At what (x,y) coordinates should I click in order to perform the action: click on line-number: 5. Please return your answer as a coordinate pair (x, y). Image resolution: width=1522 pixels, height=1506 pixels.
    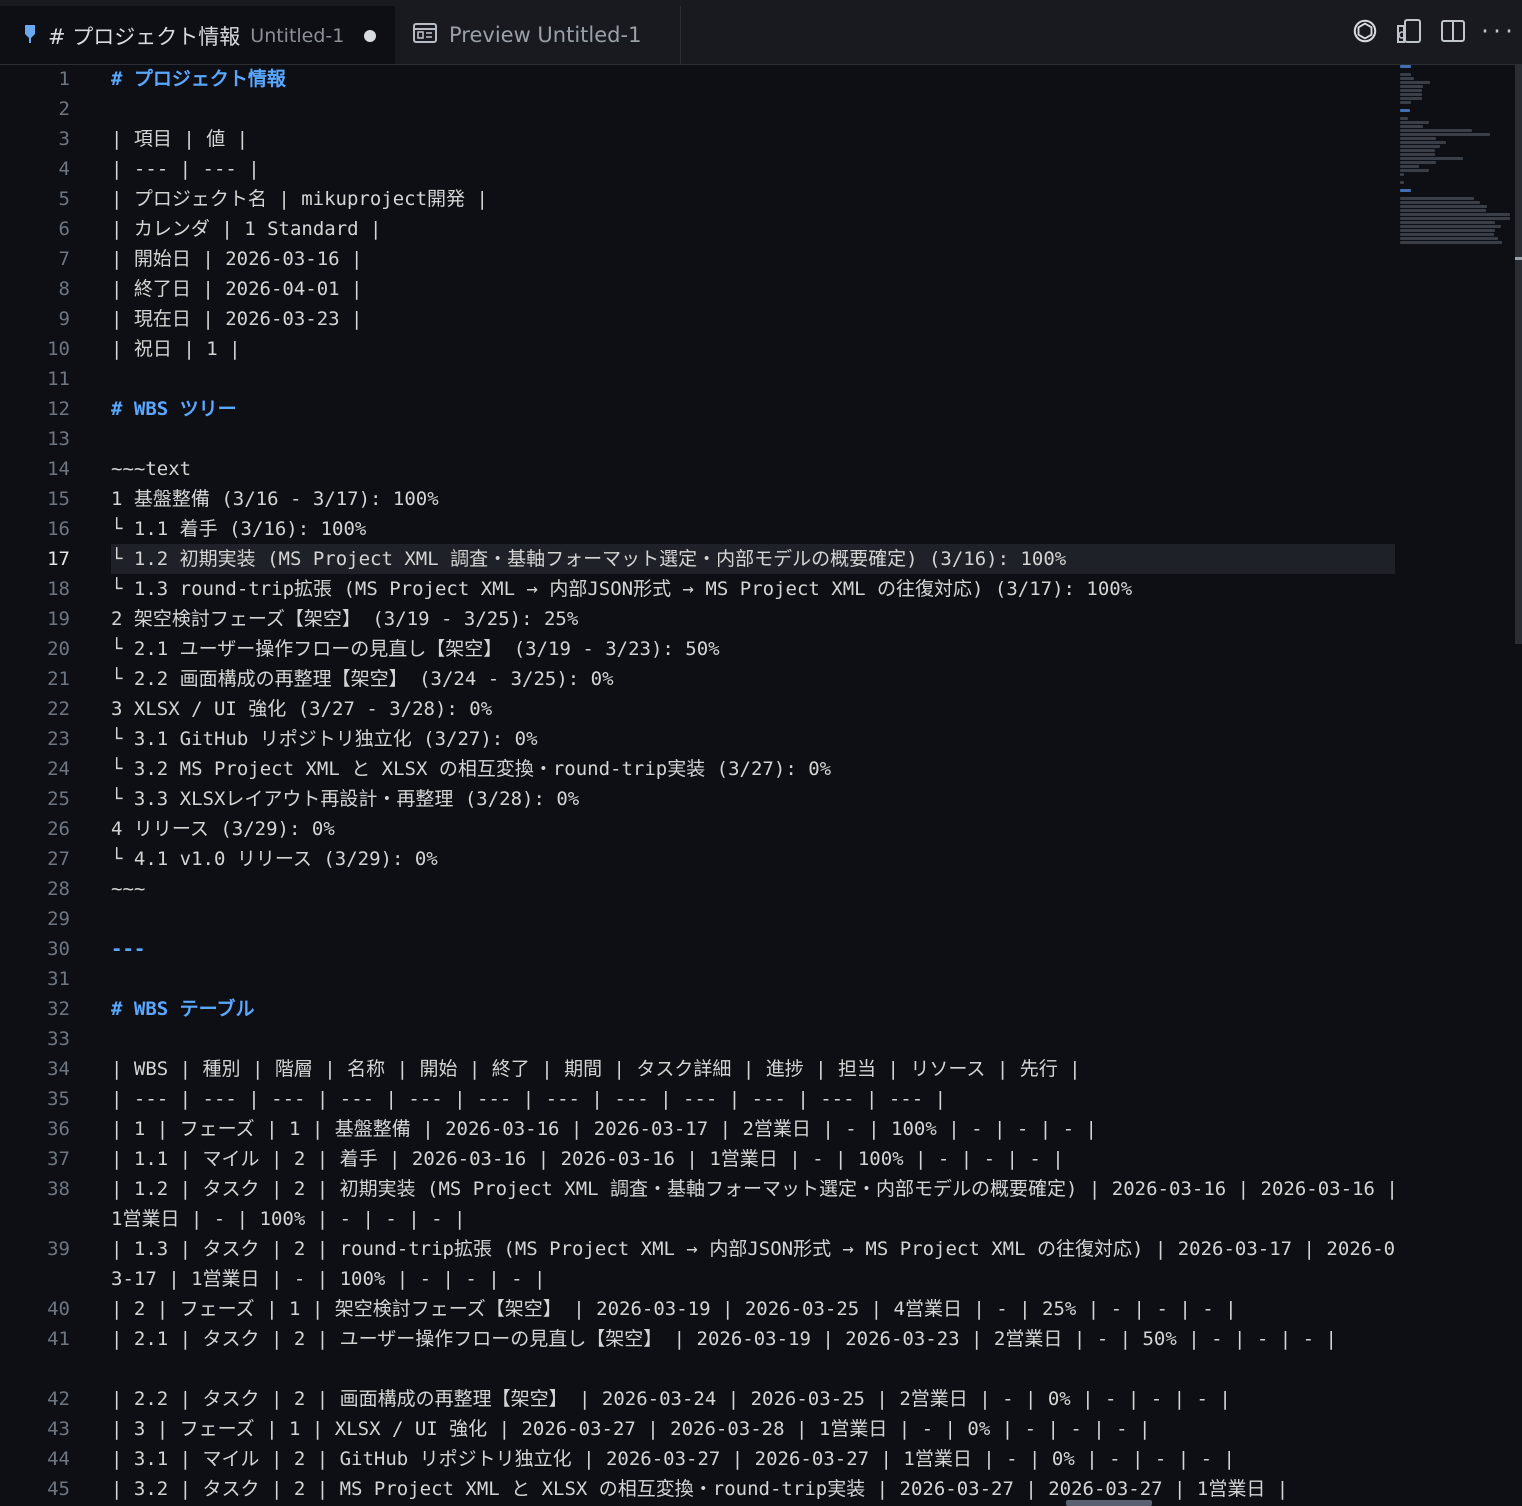
    Looking at the image, I should click on (64, 199).